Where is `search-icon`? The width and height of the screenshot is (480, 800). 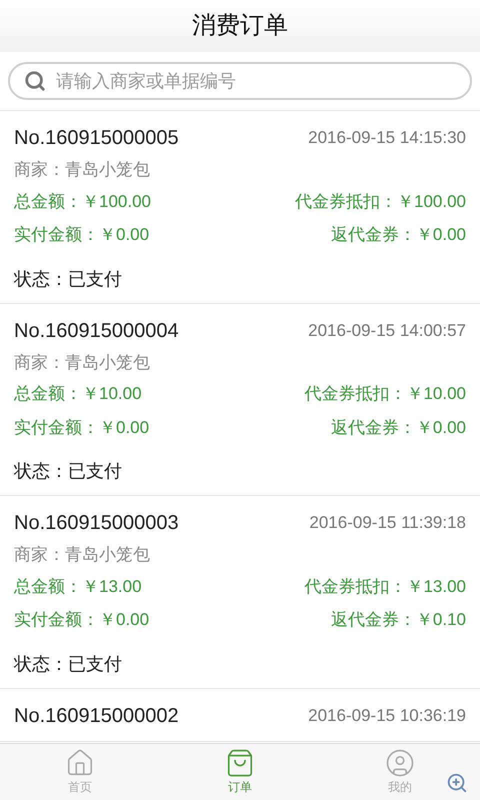 search-icon is located at coordinates (35, 81).